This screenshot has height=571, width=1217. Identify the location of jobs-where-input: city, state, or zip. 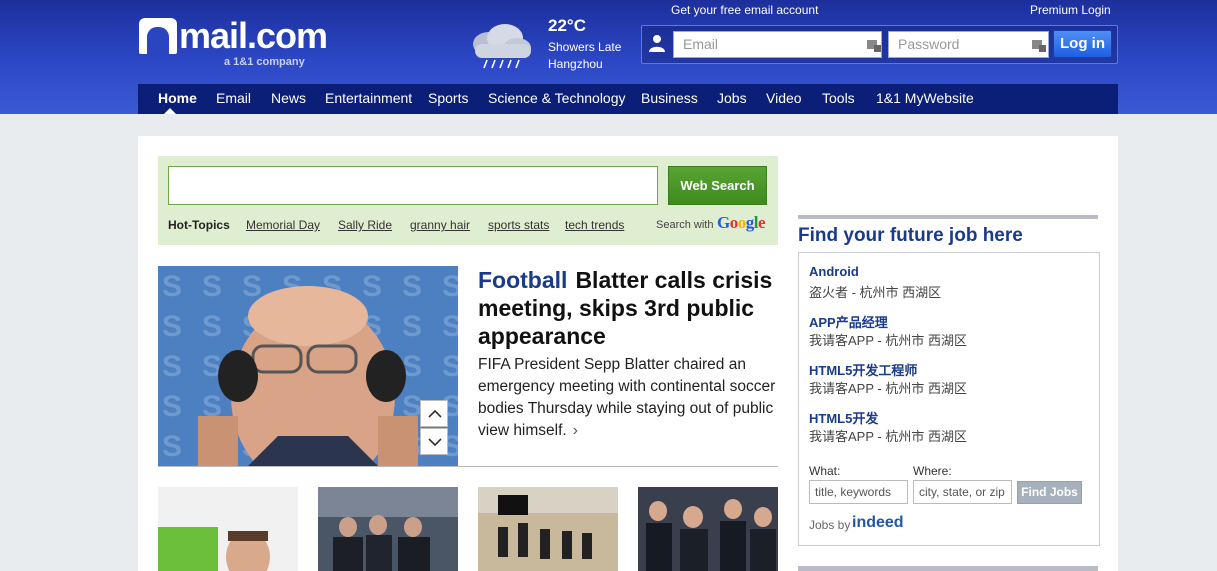
(962, 492).